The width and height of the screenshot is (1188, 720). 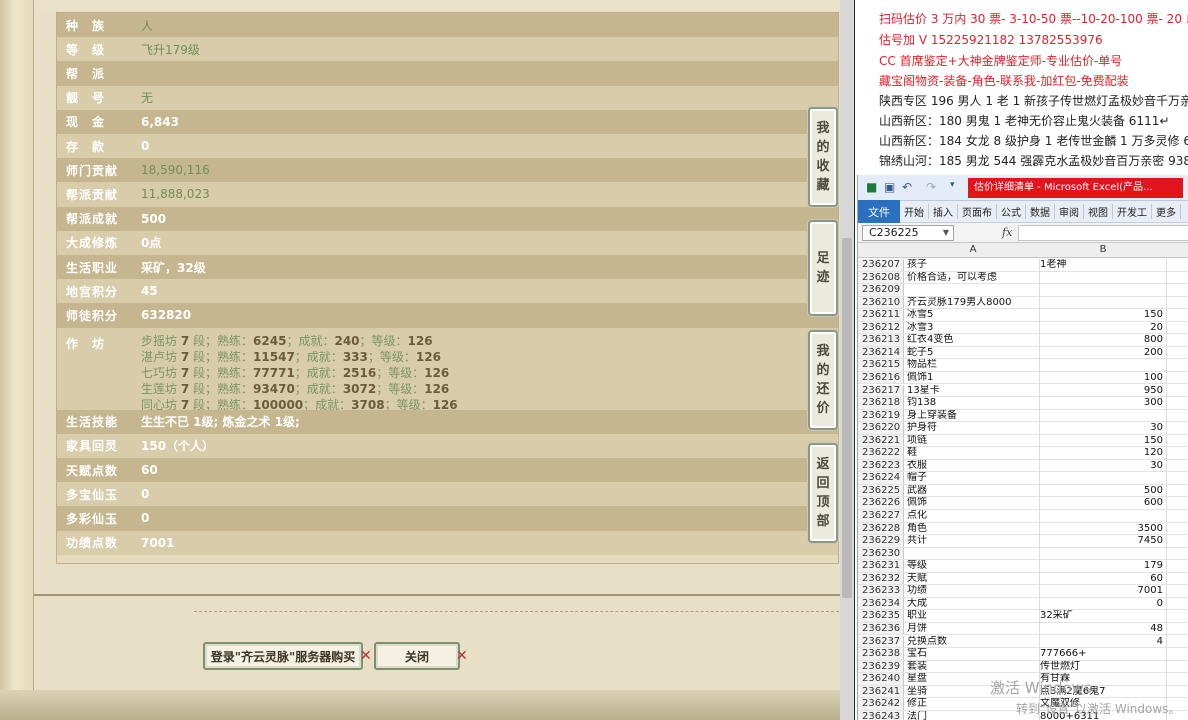 What do you see at coordinates (973, 403) in the screenshot?
I see `cell-a: 钧138` at bounding box center [973, 403].